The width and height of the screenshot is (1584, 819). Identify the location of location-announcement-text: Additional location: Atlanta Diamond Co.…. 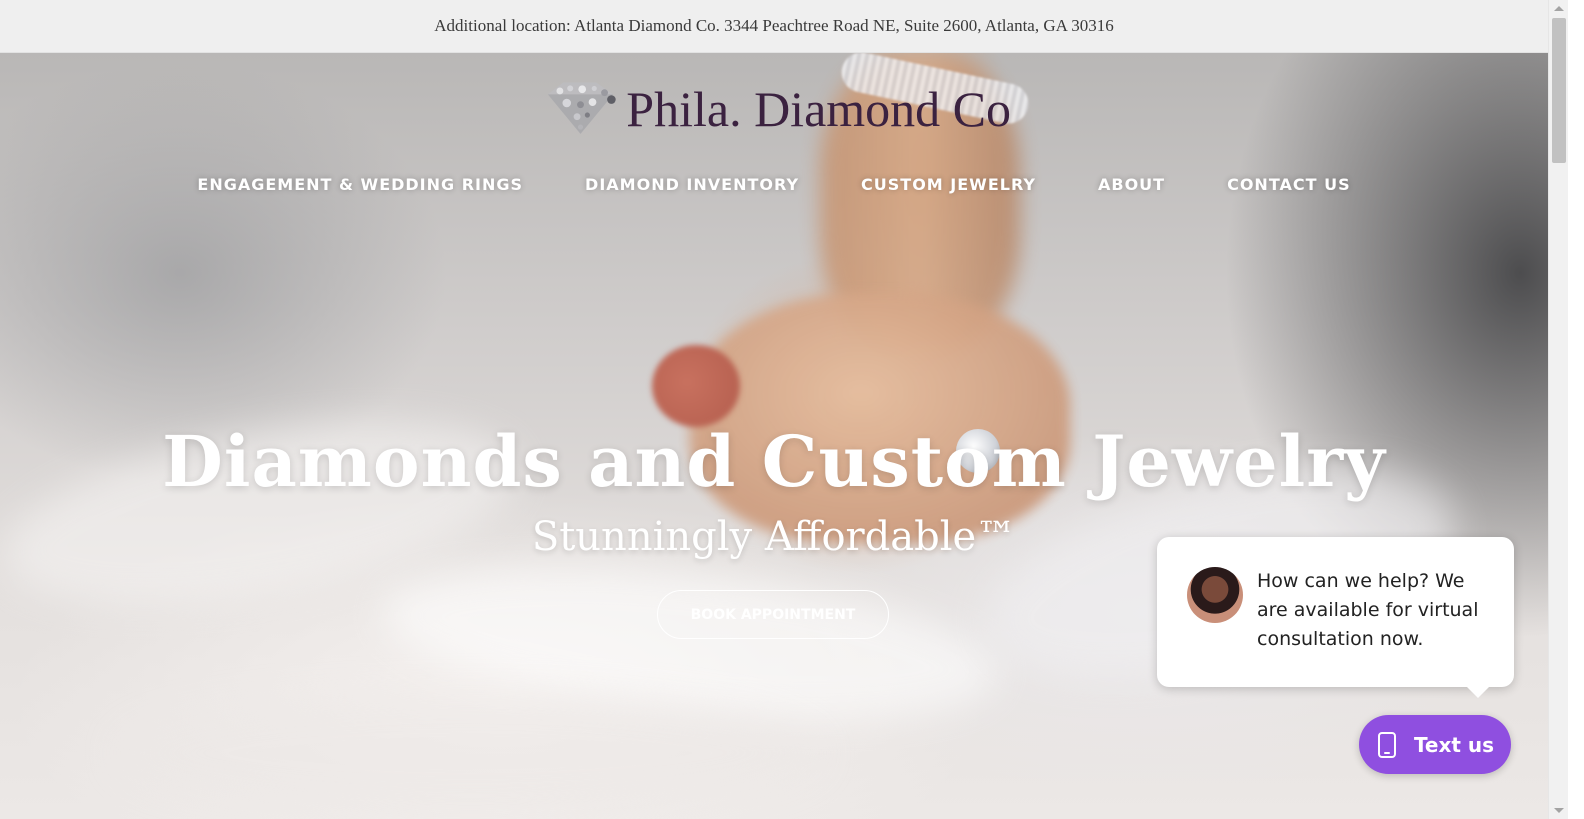
(774, 25).